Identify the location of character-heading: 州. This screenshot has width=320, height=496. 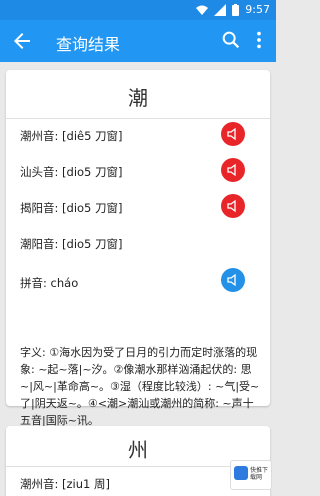
(138, 450).